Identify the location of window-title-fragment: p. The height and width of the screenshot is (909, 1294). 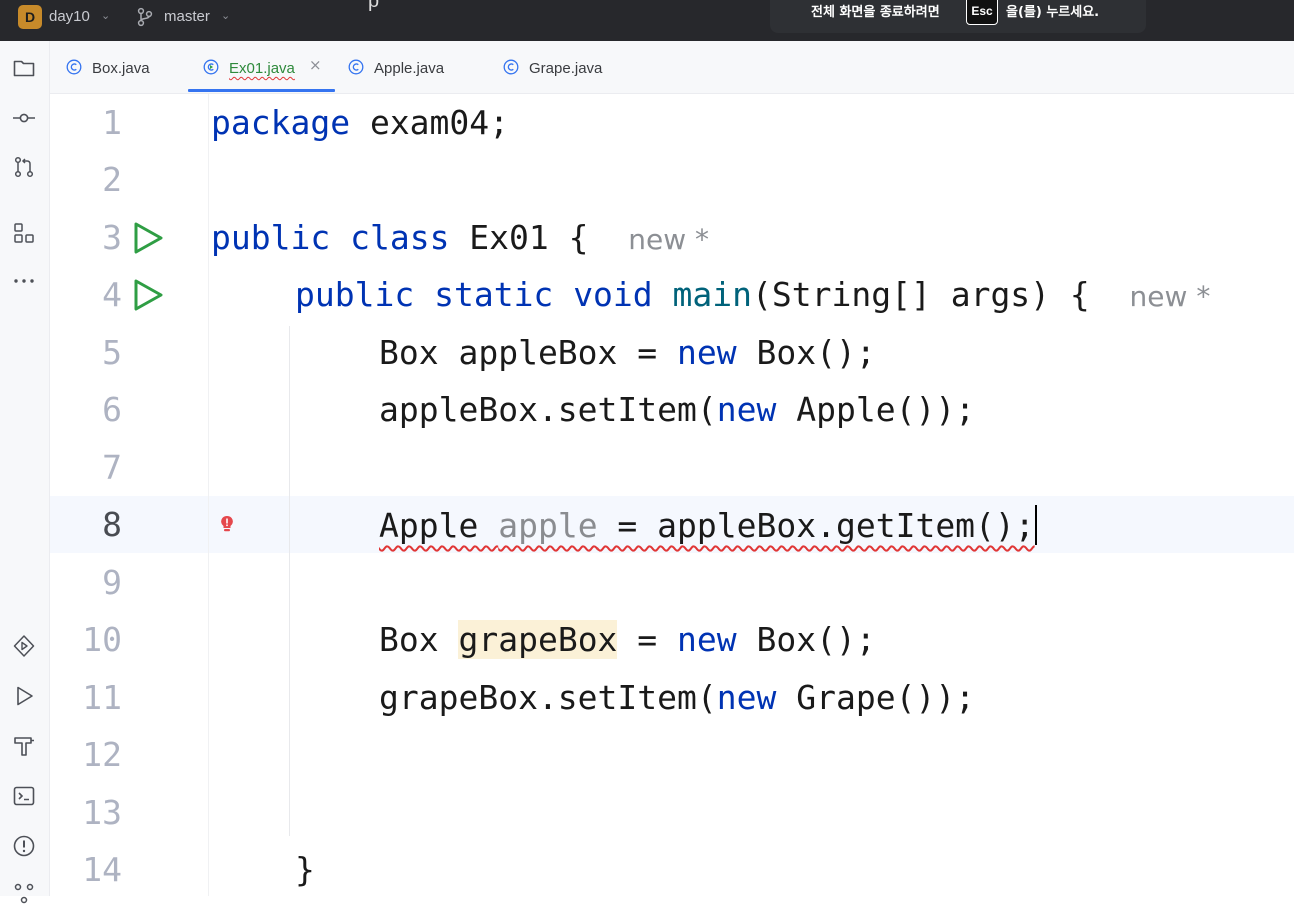
(374, 6).